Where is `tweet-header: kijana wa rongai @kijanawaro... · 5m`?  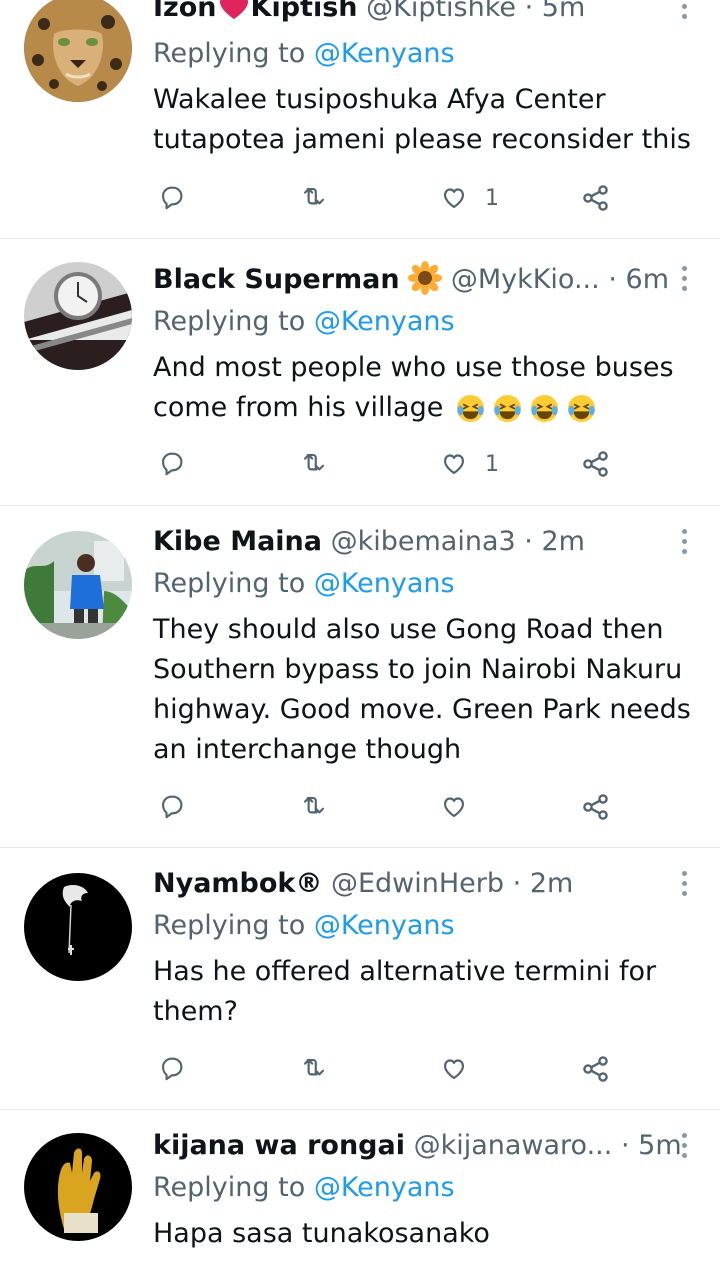
tweet-header: kijana wa rongai @kijanawaro... · 5m is located at coordinates (436, 1146).